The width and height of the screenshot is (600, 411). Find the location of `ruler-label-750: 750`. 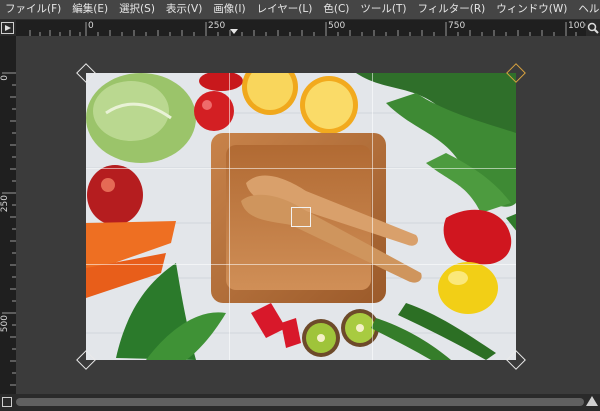

ruler-label-750: 750 is located at coordinates (457, 26).